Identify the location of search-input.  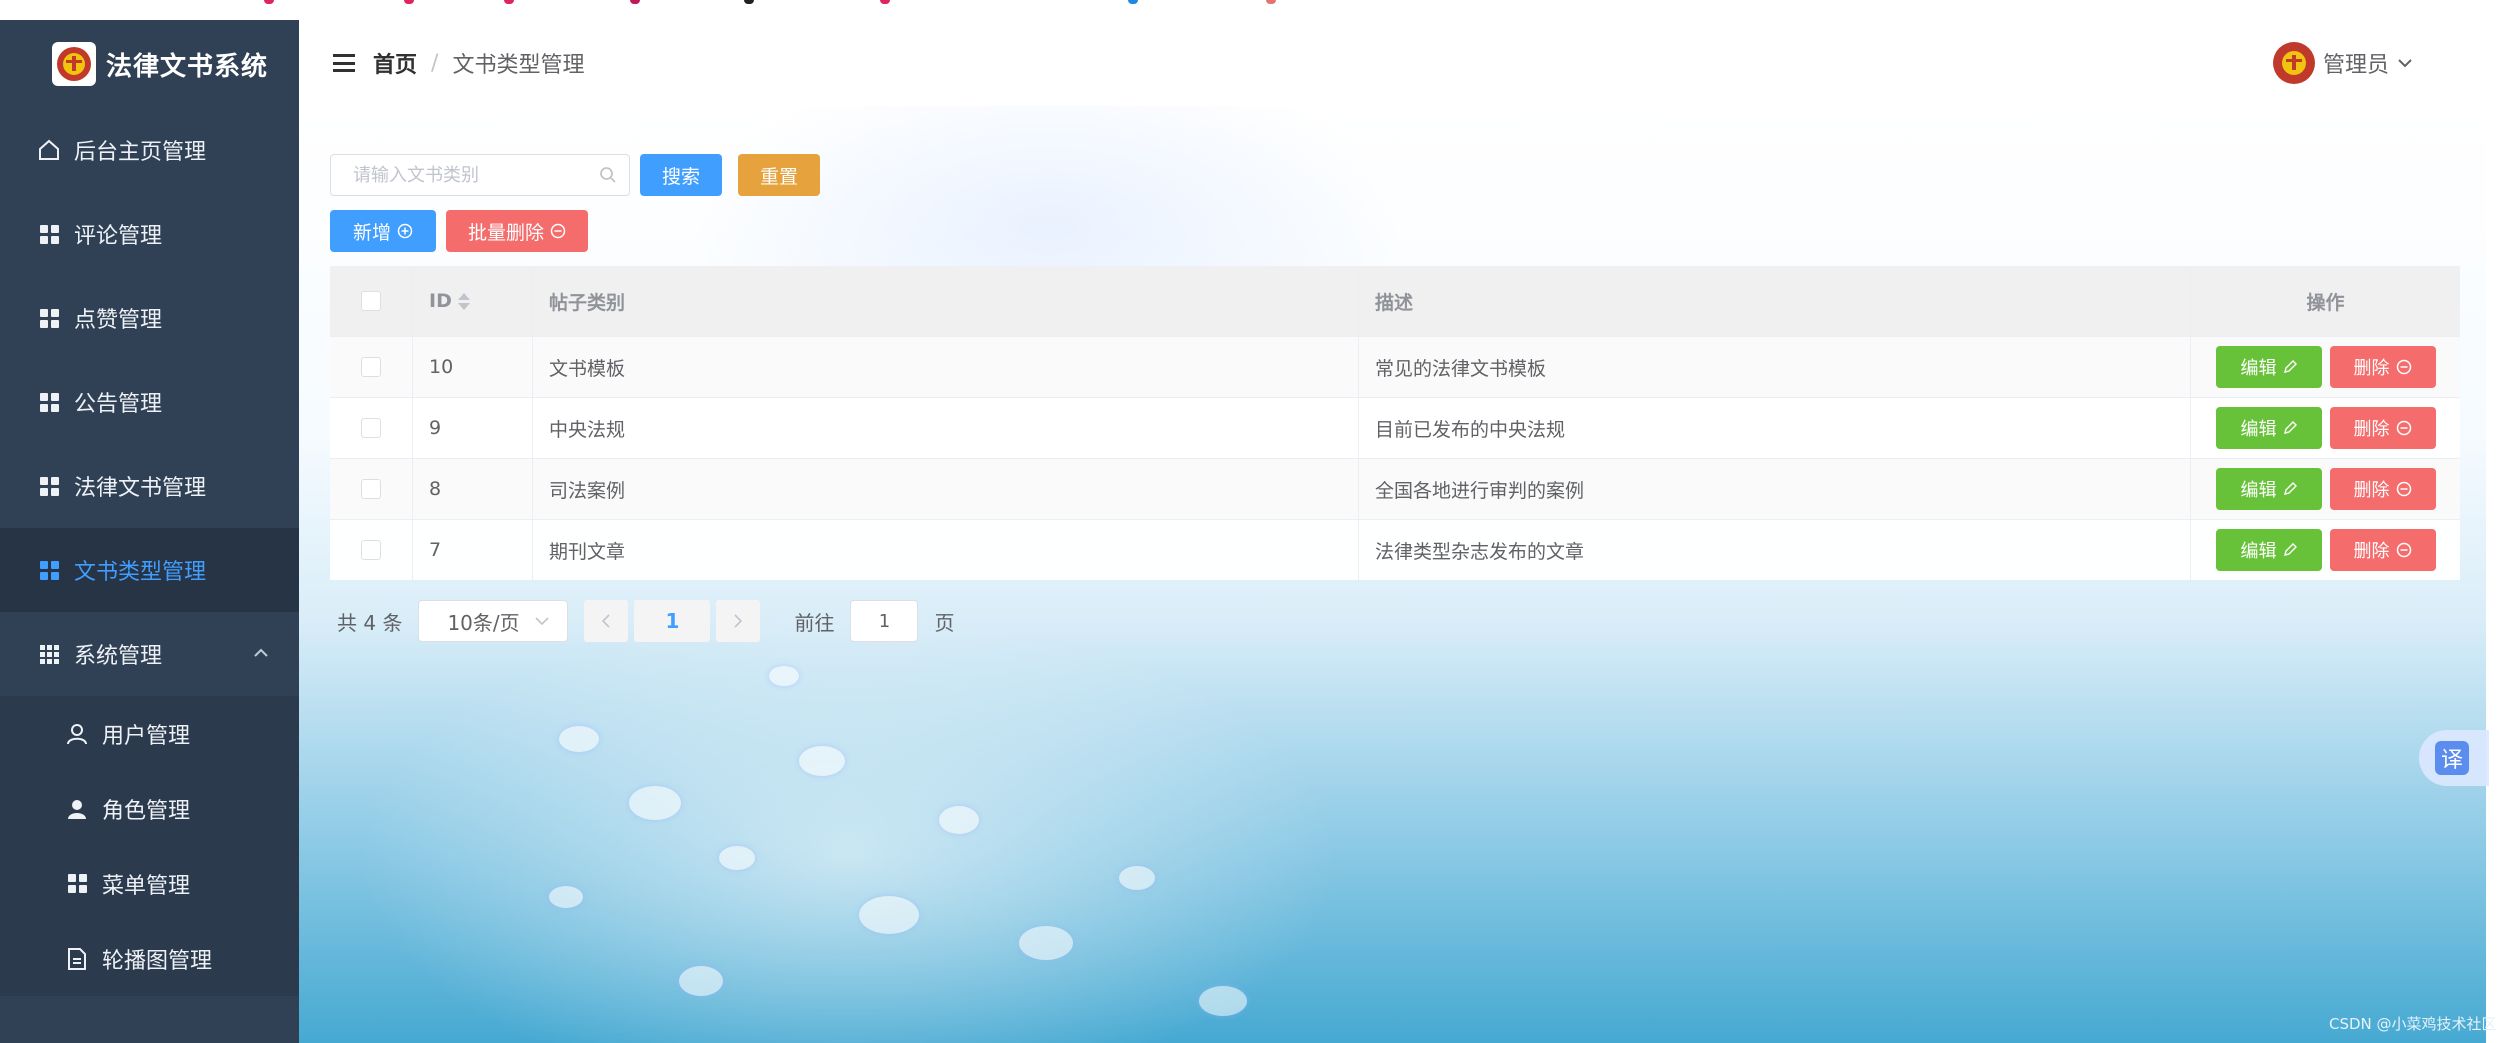
(476, 175).